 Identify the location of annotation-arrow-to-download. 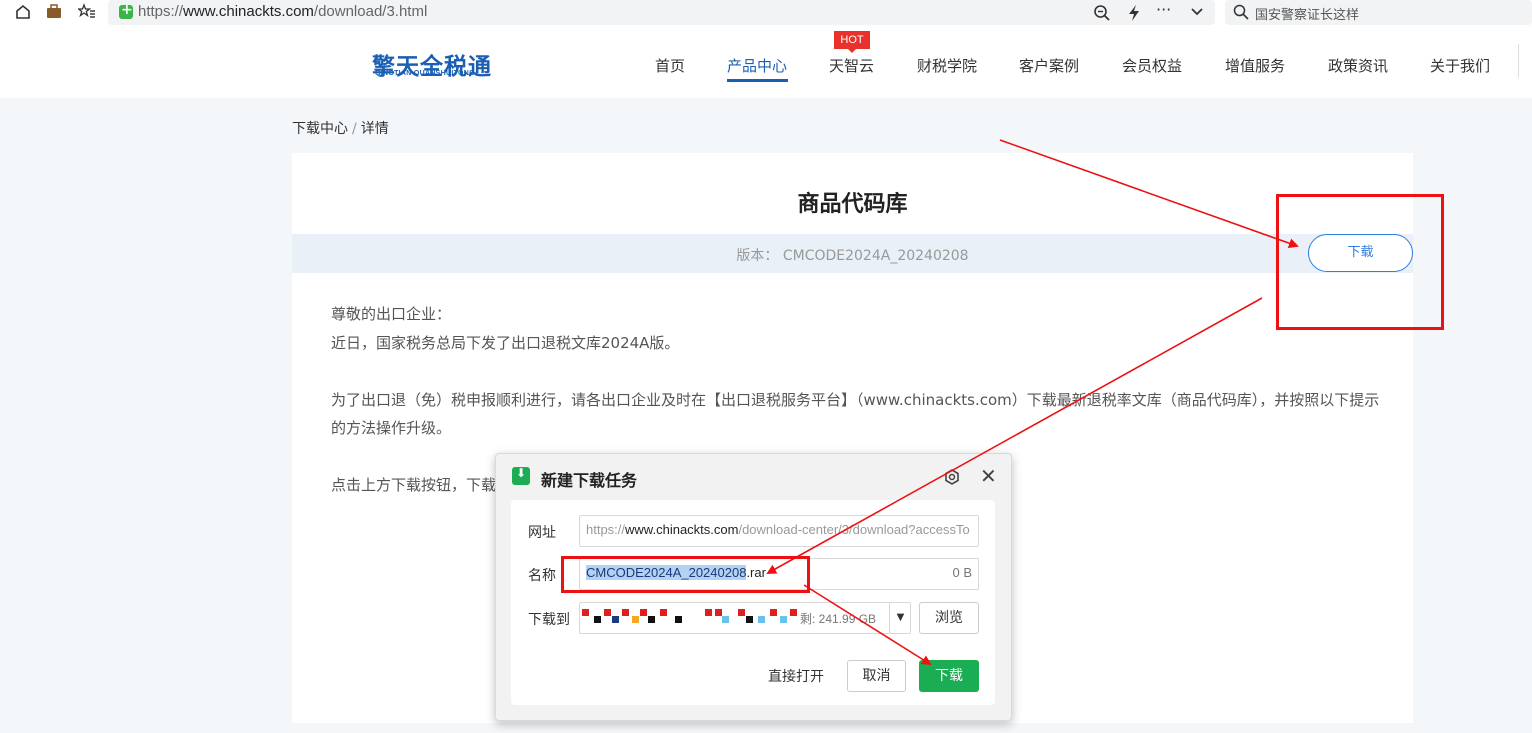
(1149, 194).